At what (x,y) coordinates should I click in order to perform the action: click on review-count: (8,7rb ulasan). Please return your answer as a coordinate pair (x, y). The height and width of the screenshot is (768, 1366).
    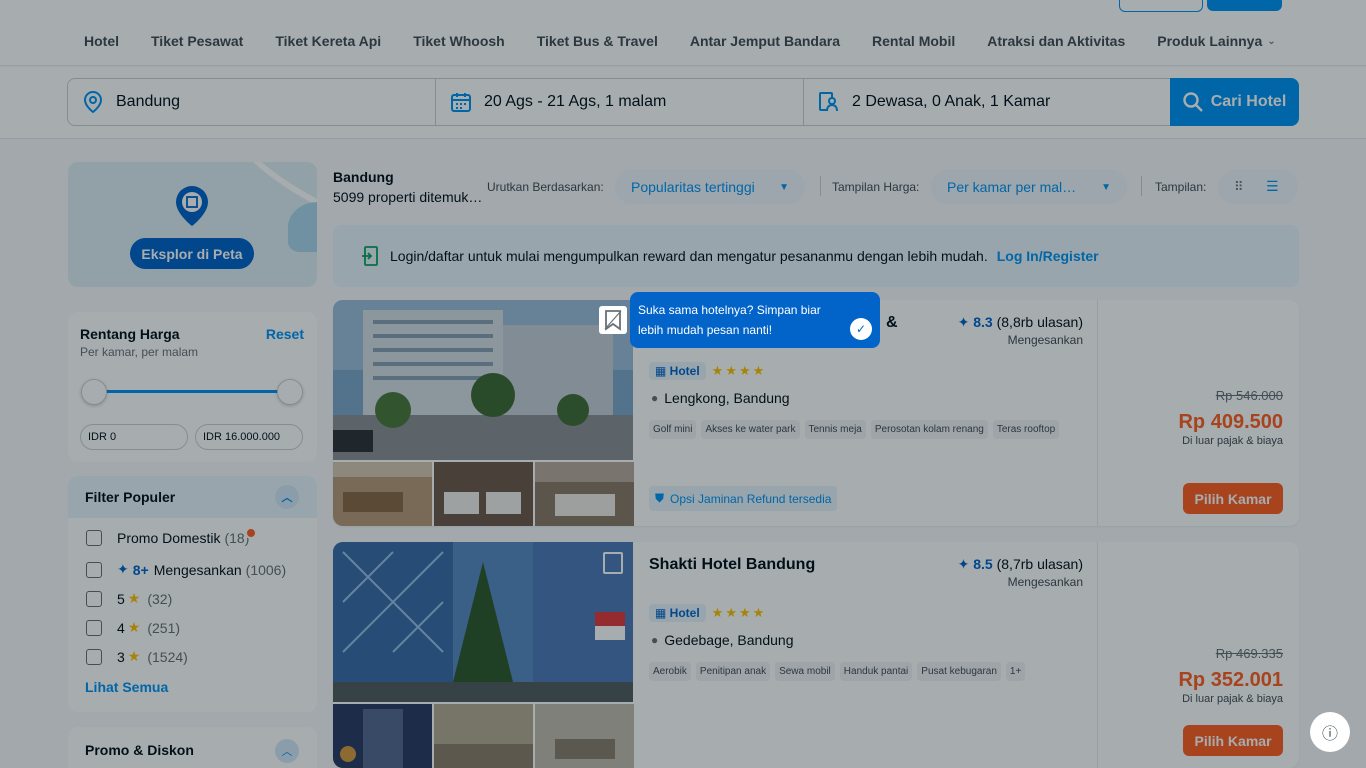
    Looking at the image, I should click on (1039, 564).